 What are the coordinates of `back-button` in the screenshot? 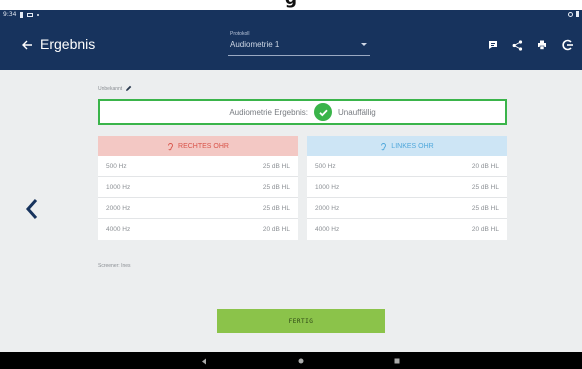 It's located at (27, 45).